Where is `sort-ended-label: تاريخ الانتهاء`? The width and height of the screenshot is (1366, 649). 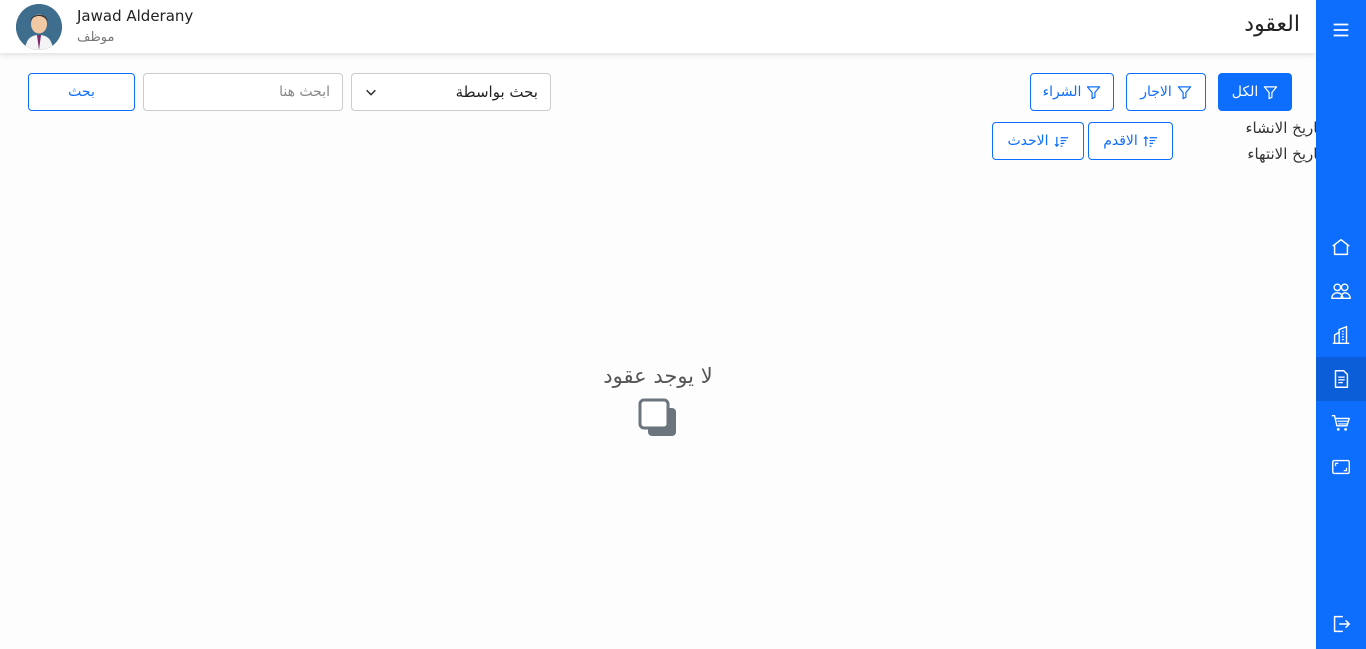
sort-ended-label: تاريخ الانتهاء is located at coordinates (1284, 154).